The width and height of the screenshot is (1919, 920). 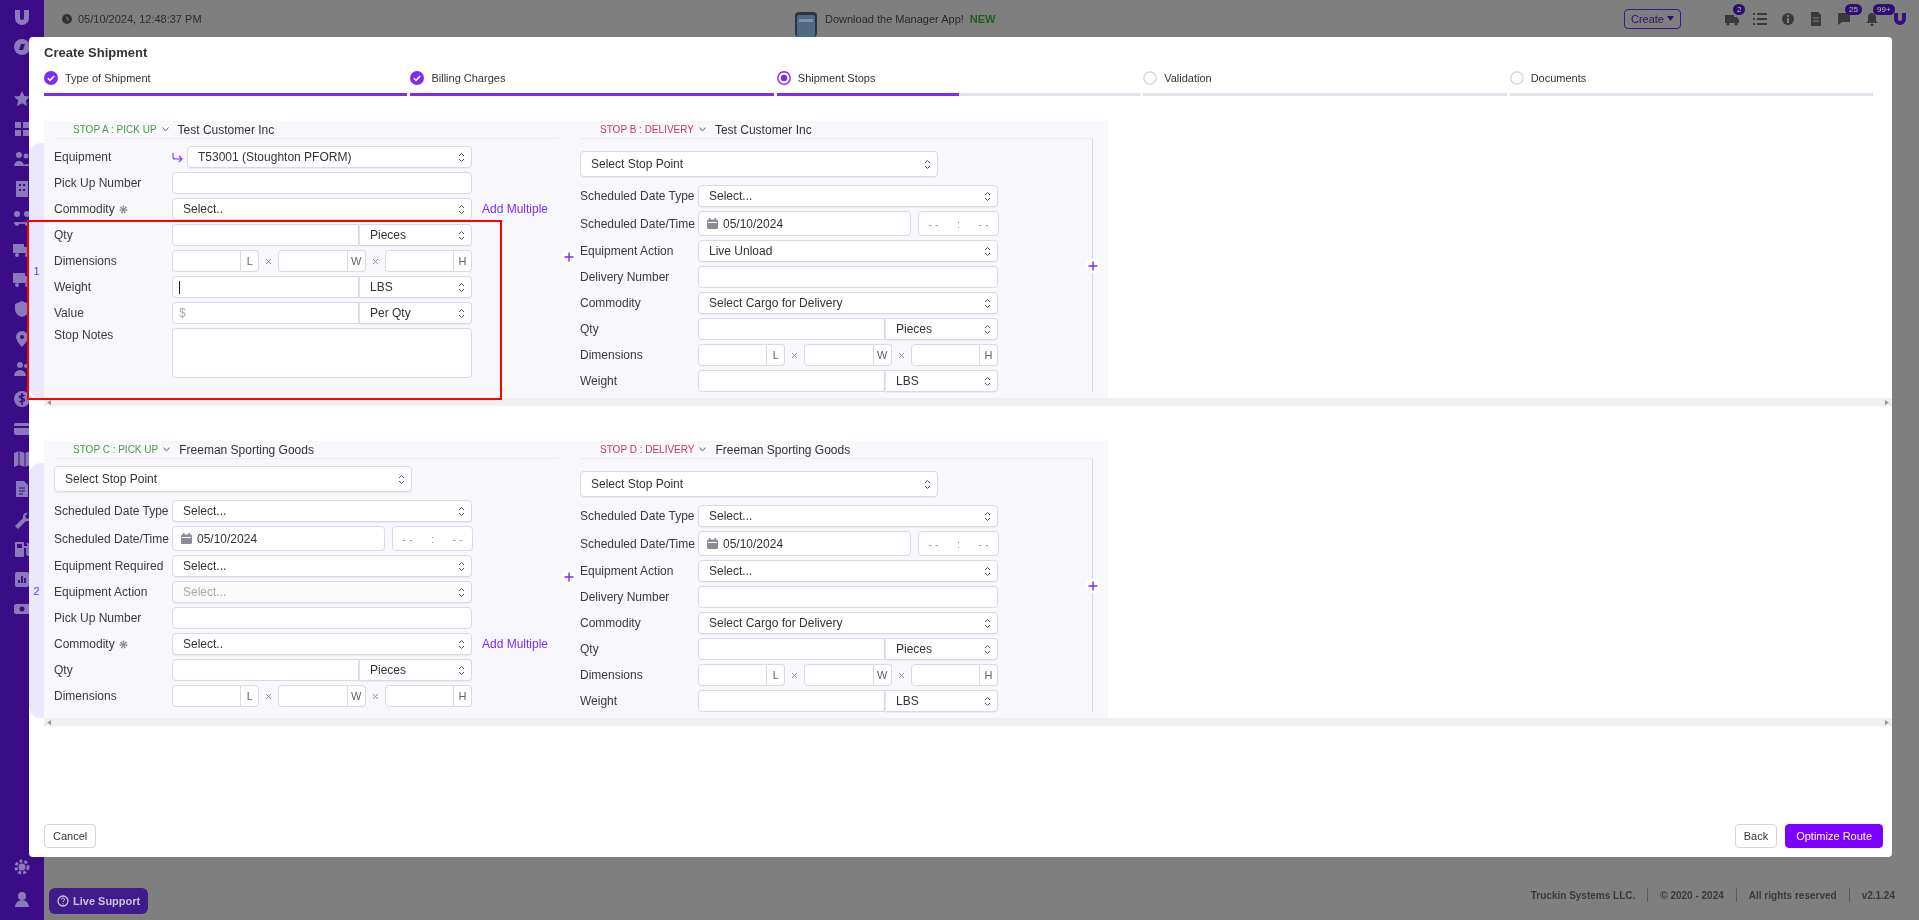 I want to click on select-field: T53001 (Stoughton PFORM), so click(x=329, y=157).